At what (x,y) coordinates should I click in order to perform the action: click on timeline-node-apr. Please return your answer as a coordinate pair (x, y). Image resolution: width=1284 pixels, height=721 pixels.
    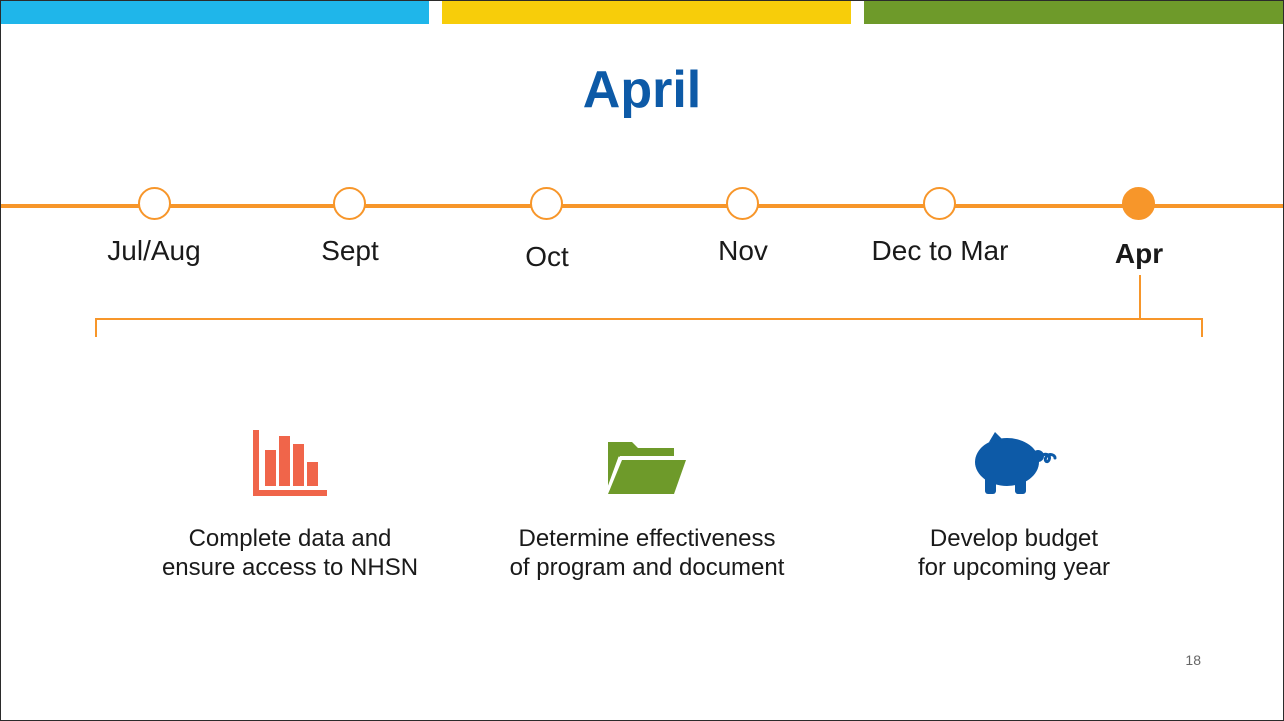
    Looking at the image, I should click on (1138, 203).